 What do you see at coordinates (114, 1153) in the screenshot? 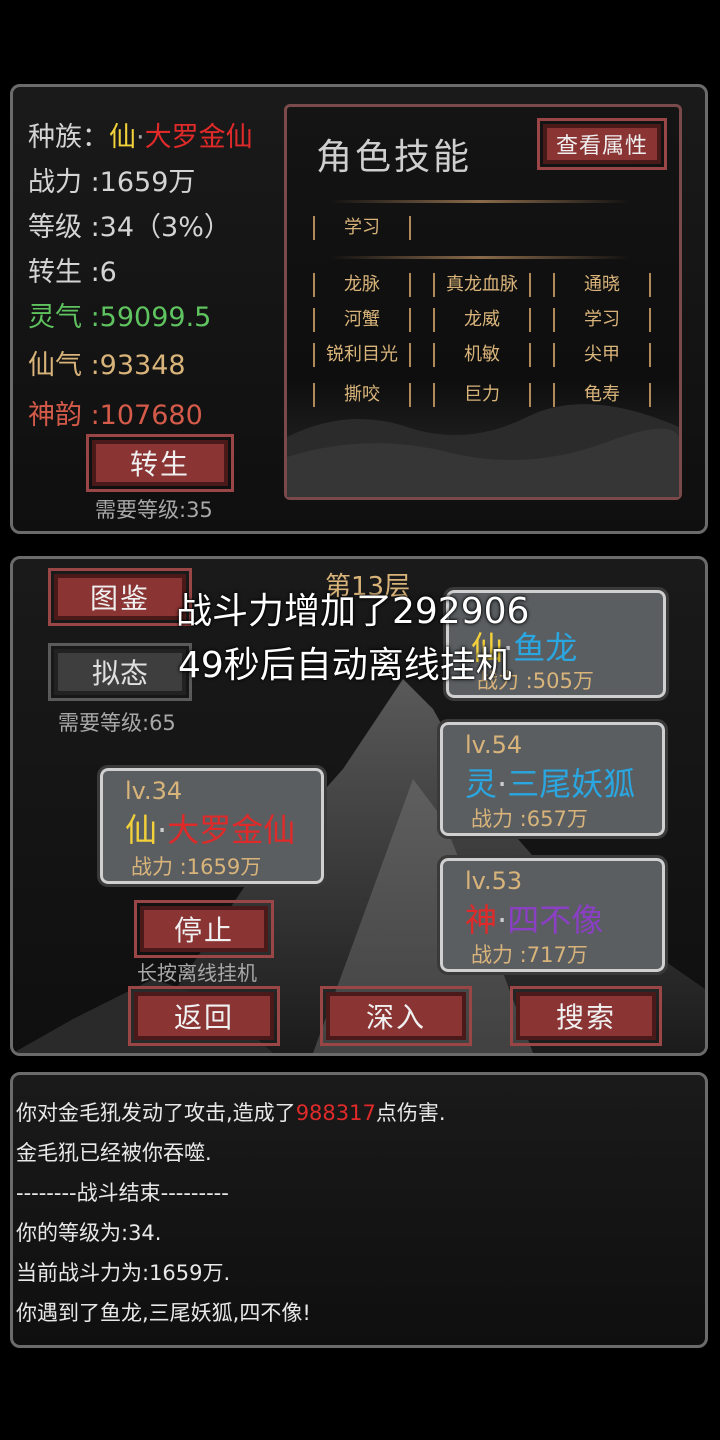
I see `log-line: 金毛犼已经被你吞噬.` at bounding box center [114, 1153].